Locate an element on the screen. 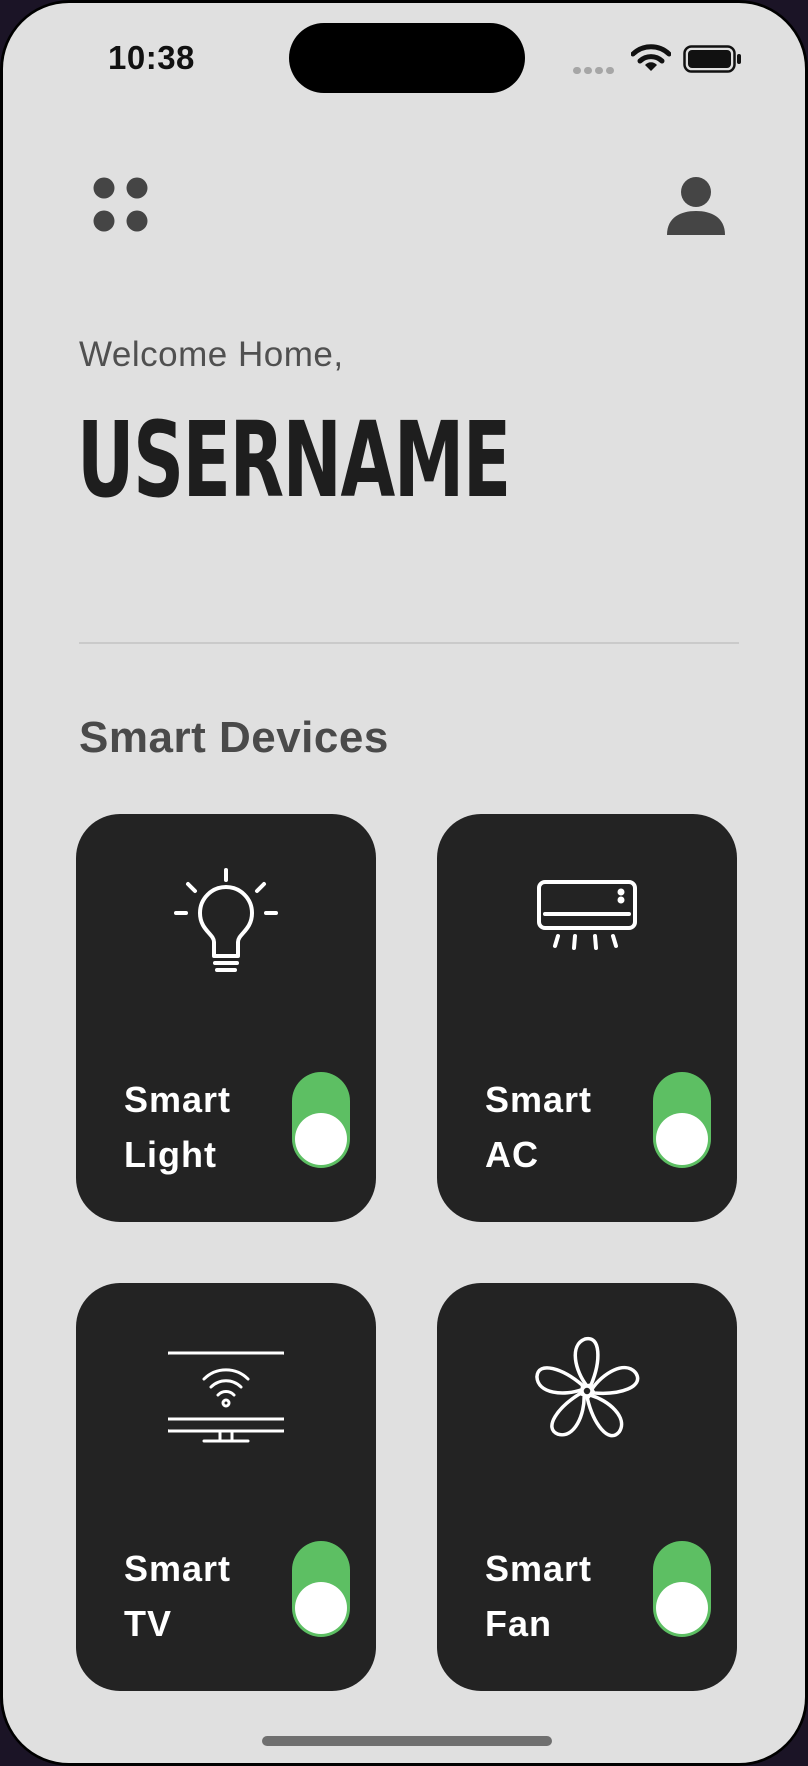 The width and height of the screenshot is (808, 1766). person-icon is located at coordinates (696, 206).